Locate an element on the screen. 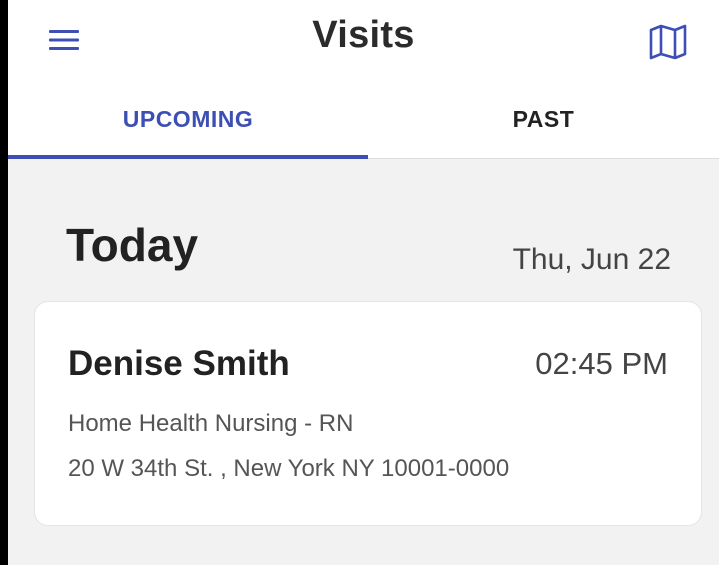 The width and height of the screenshot is (719, 565). visit-service: Home Health Nursing - RN is located at coordinates (211, 423).